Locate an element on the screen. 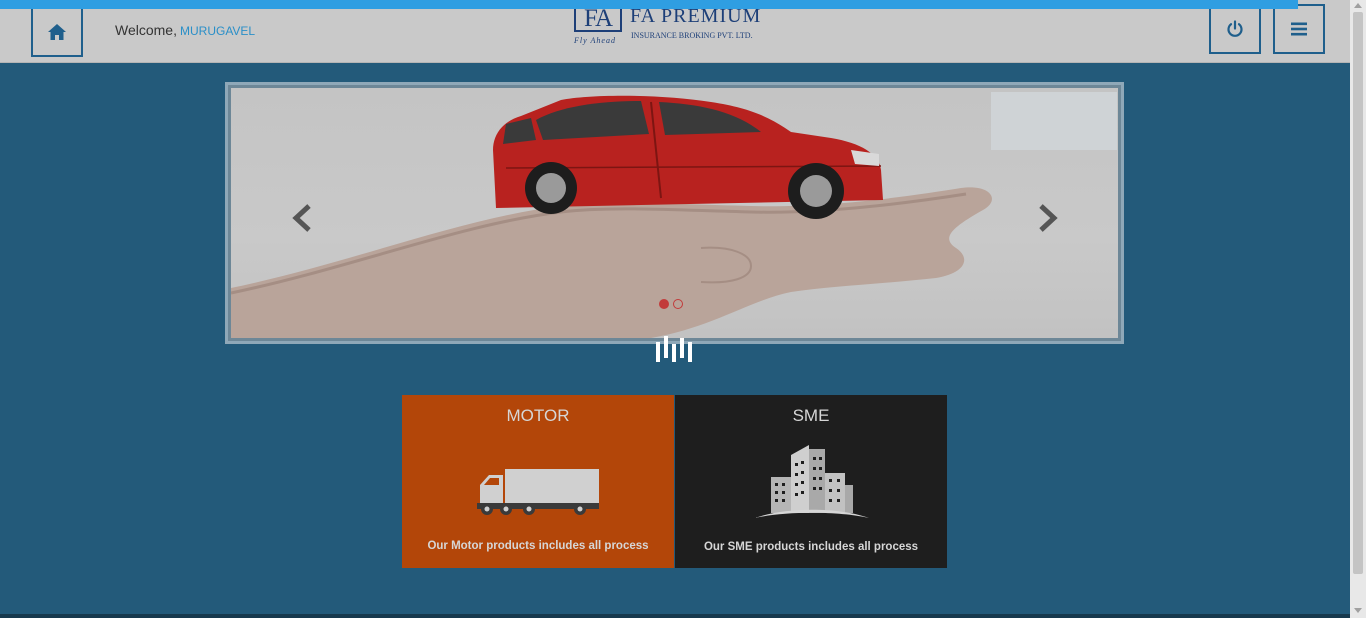  truck-icon is located at coordinates (538, 492).